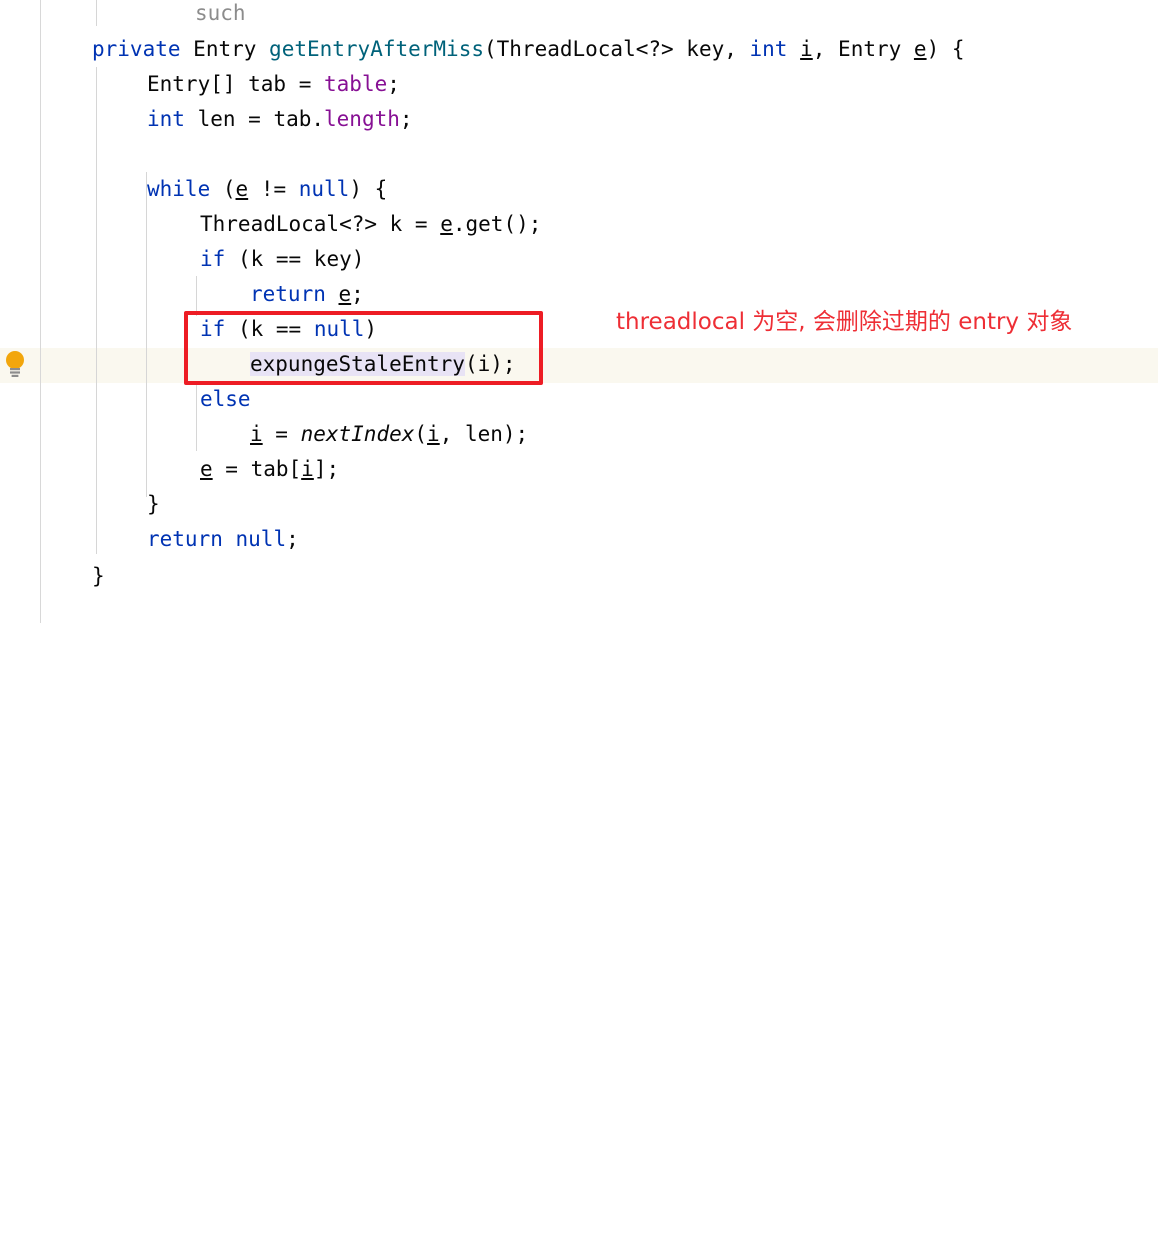  What do you see at coordinates (844, 322) in the screenshot?
I see `annotation-note: threadlocal 为空, 会删除过期的 entry 对象` at bounding box center [844, 322].